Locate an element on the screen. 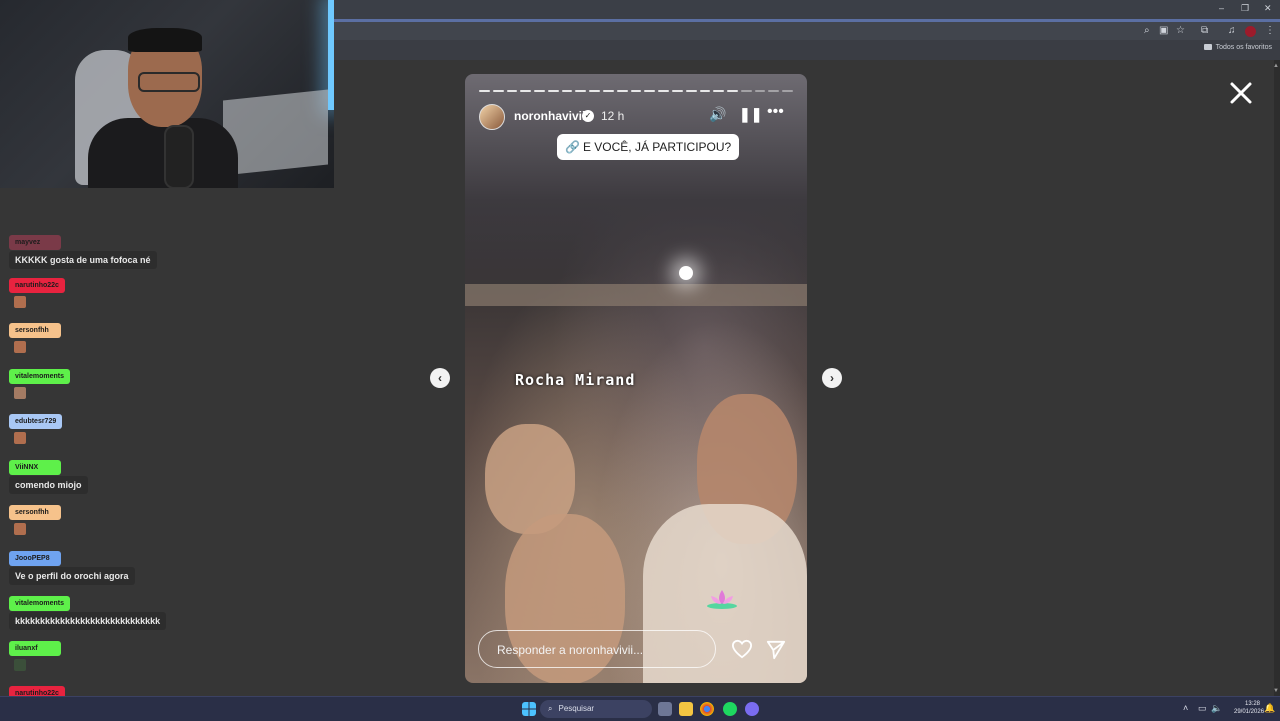 The width and height of the screenshot is (1280, 721). task-view-icon is located at coordinates (665, 709).